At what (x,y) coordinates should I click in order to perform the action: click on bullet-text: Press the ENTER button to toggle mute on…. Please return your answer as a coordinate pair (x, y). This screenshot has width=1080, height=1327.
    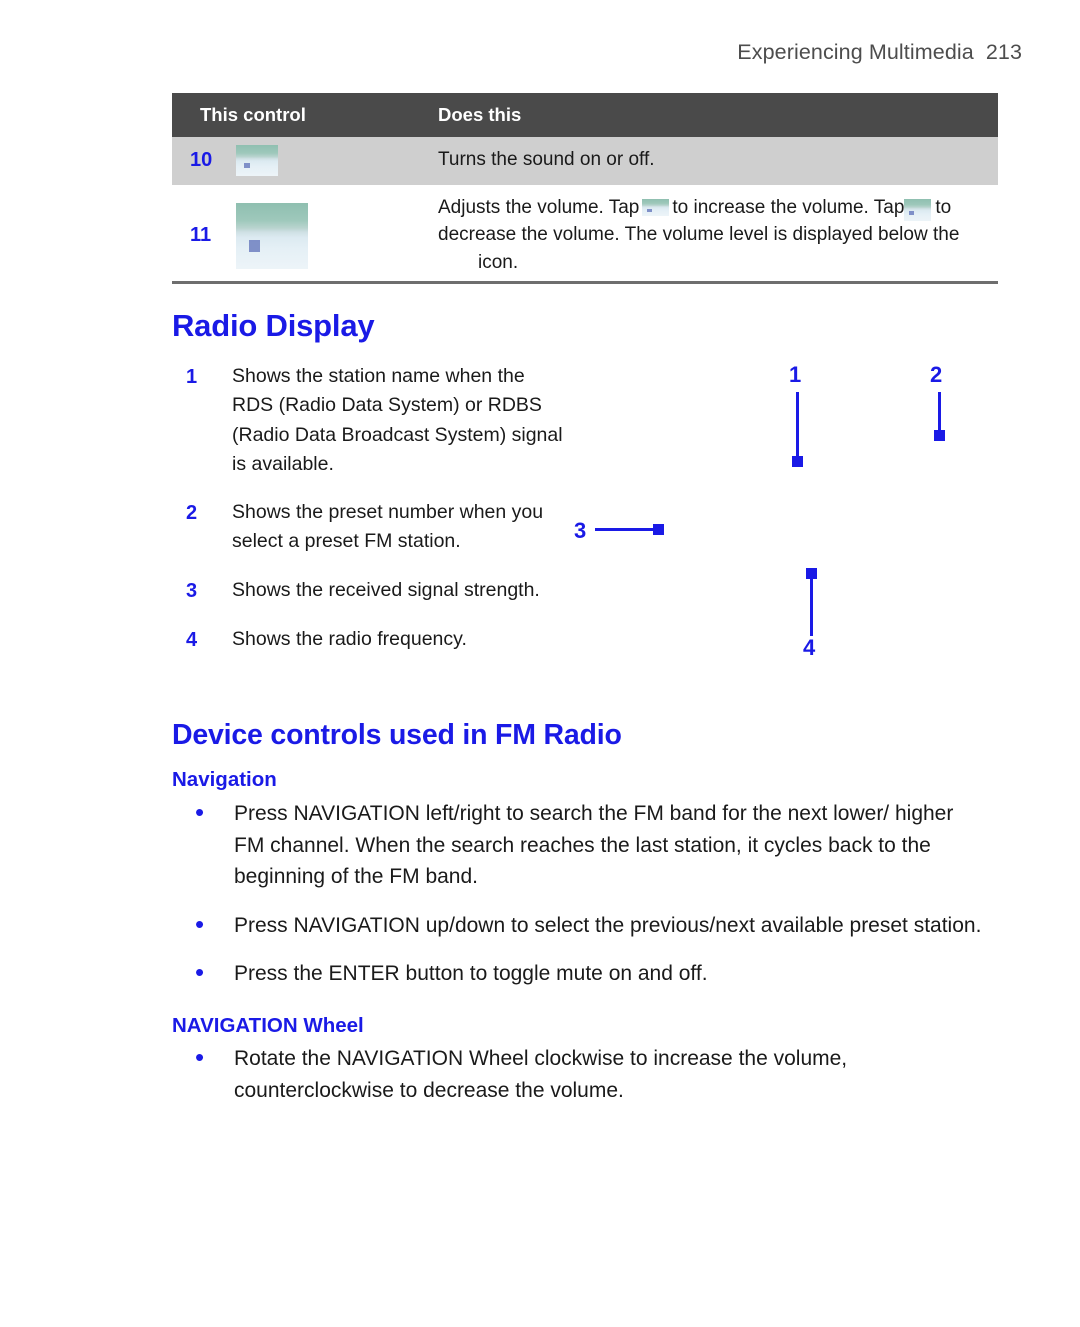
    Looking at the image, I should click on (471, 973).